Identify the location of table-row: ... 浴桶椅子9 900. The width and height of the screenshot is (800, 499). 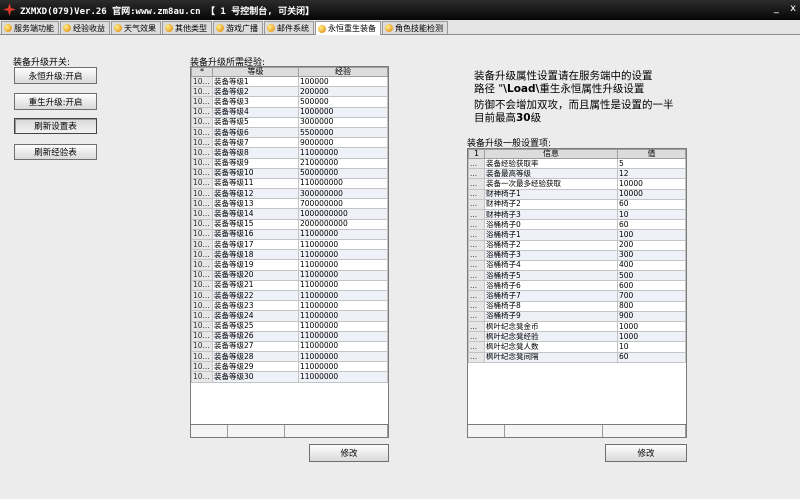
(577, 316).